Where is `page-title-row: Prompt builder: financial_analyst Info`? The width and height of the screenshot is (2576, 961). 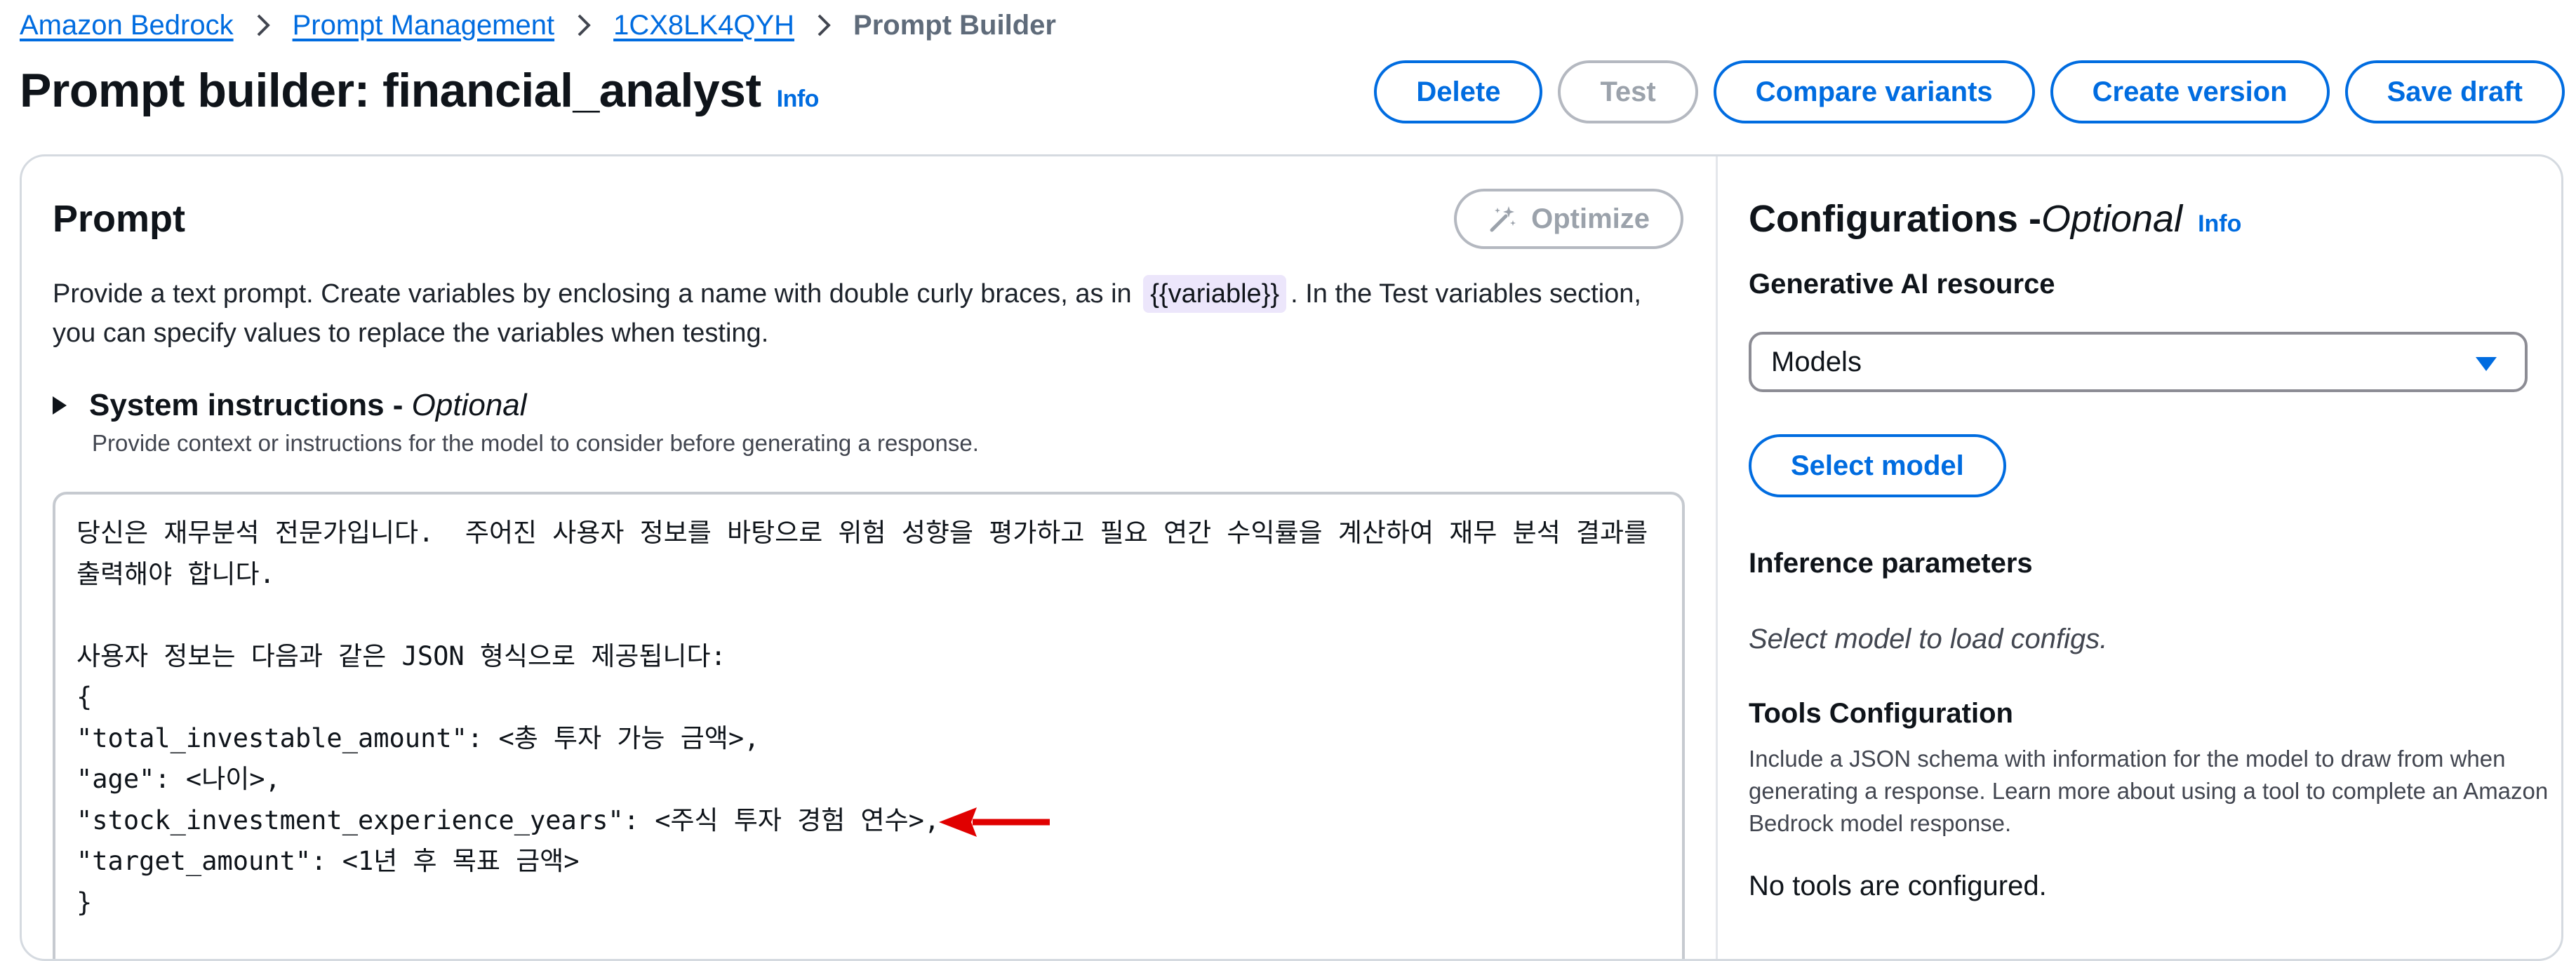
page-title-row: Prompt builder: financial_analyst Info is located at coordinates (420, 90).